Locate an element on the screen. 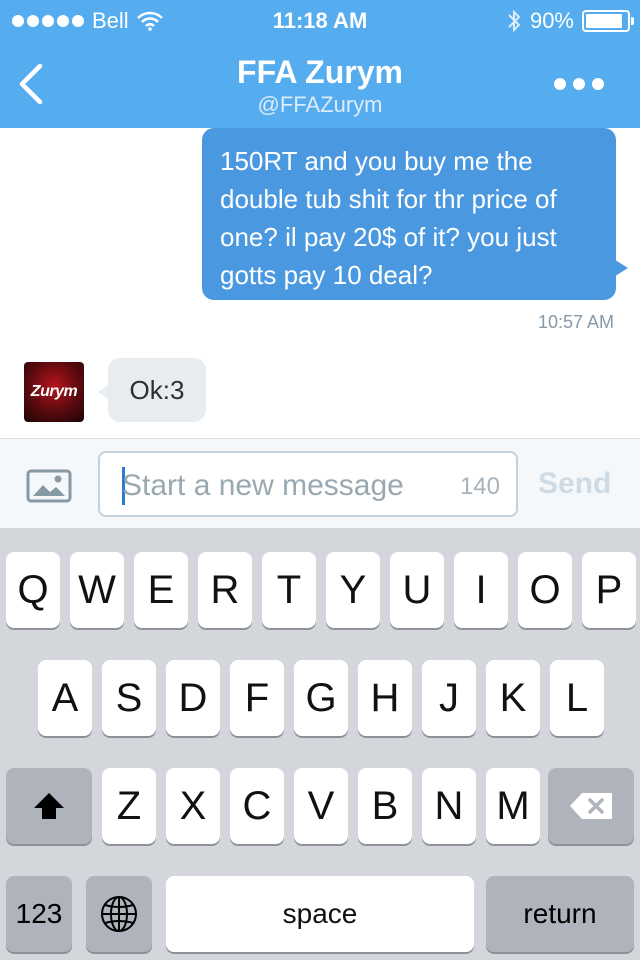  return-key: return is located at coordinates (560, 914).